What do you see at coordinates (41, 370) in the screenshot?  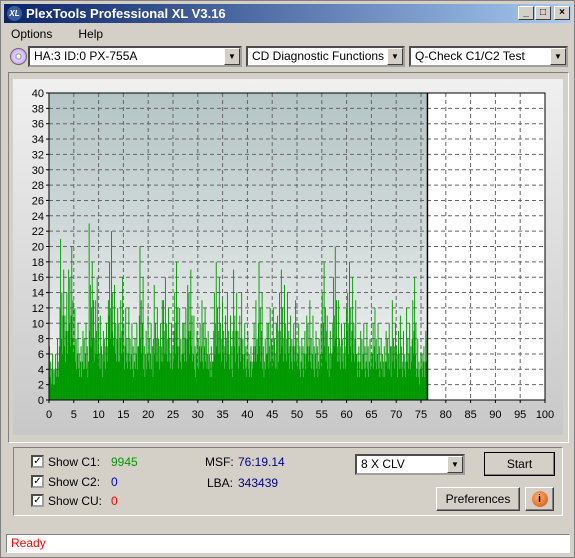 I see `y-tick-label: 4` at bounding box center [41, 370].